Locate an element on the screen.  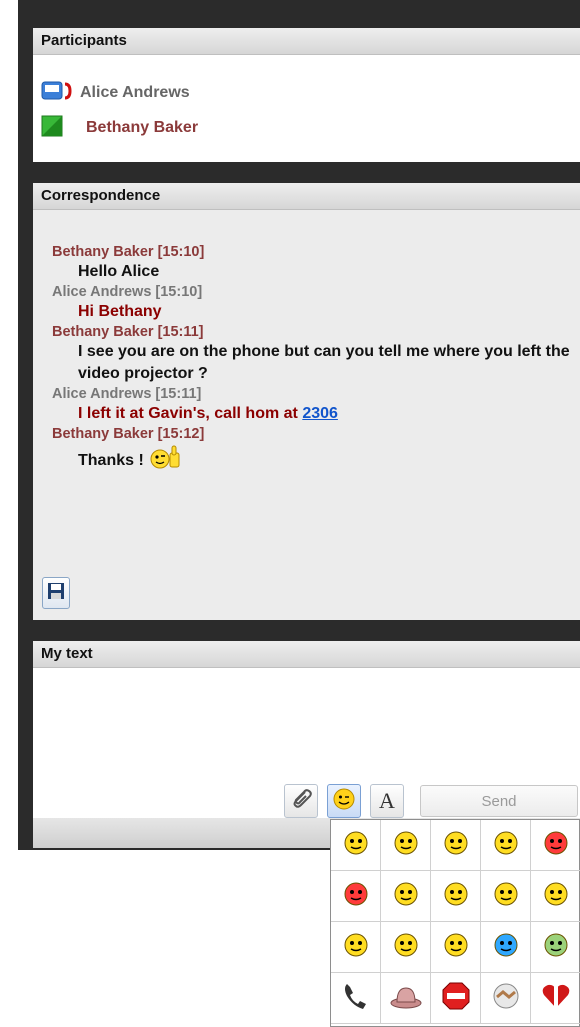
save-conversation-button is located at coordinates (56, 593).